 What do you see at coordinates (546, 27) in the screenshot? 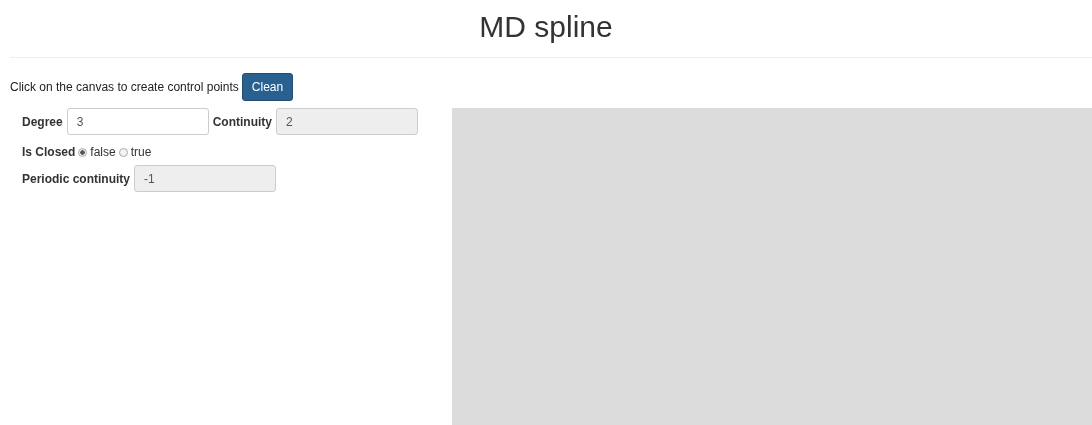
I see `page-title: MD spline` at bounding box center [546, 27].